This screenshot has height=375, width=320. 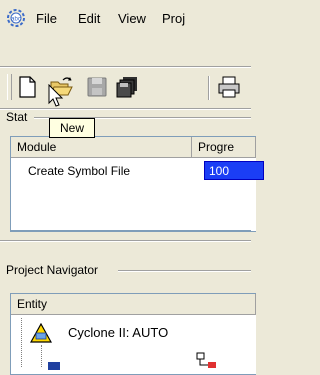 I want to click on chip-icon, so click(x=54, y=366).